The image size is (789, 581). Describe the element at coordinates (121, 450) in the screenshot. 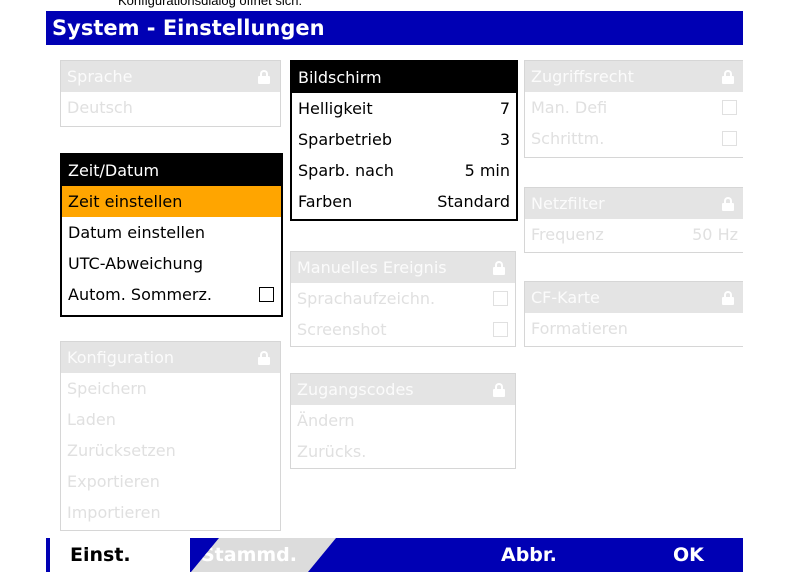

I see `menu-item-zuruecksetzen: Zurücksetzen` at that location.